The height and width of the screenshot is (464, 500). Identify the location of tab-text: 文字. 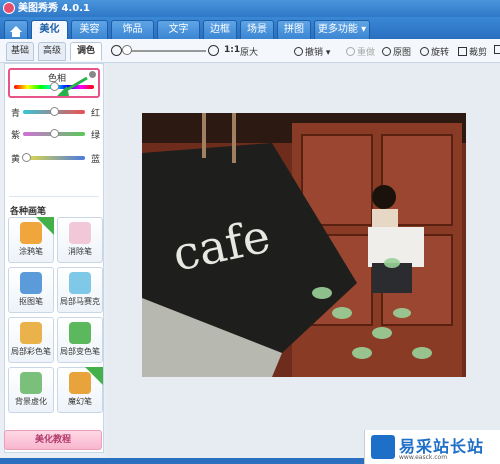
(178, 29).